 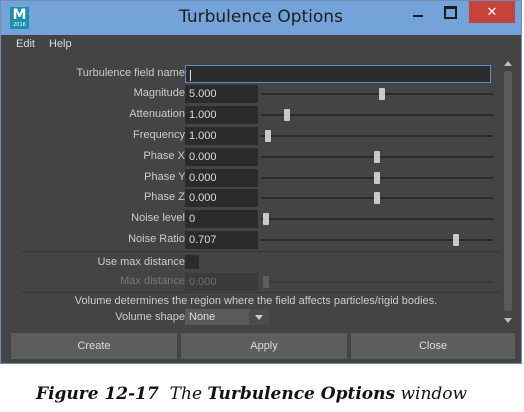 I want to click on max-distance-field: 0.000, so click(x=221, y=282).